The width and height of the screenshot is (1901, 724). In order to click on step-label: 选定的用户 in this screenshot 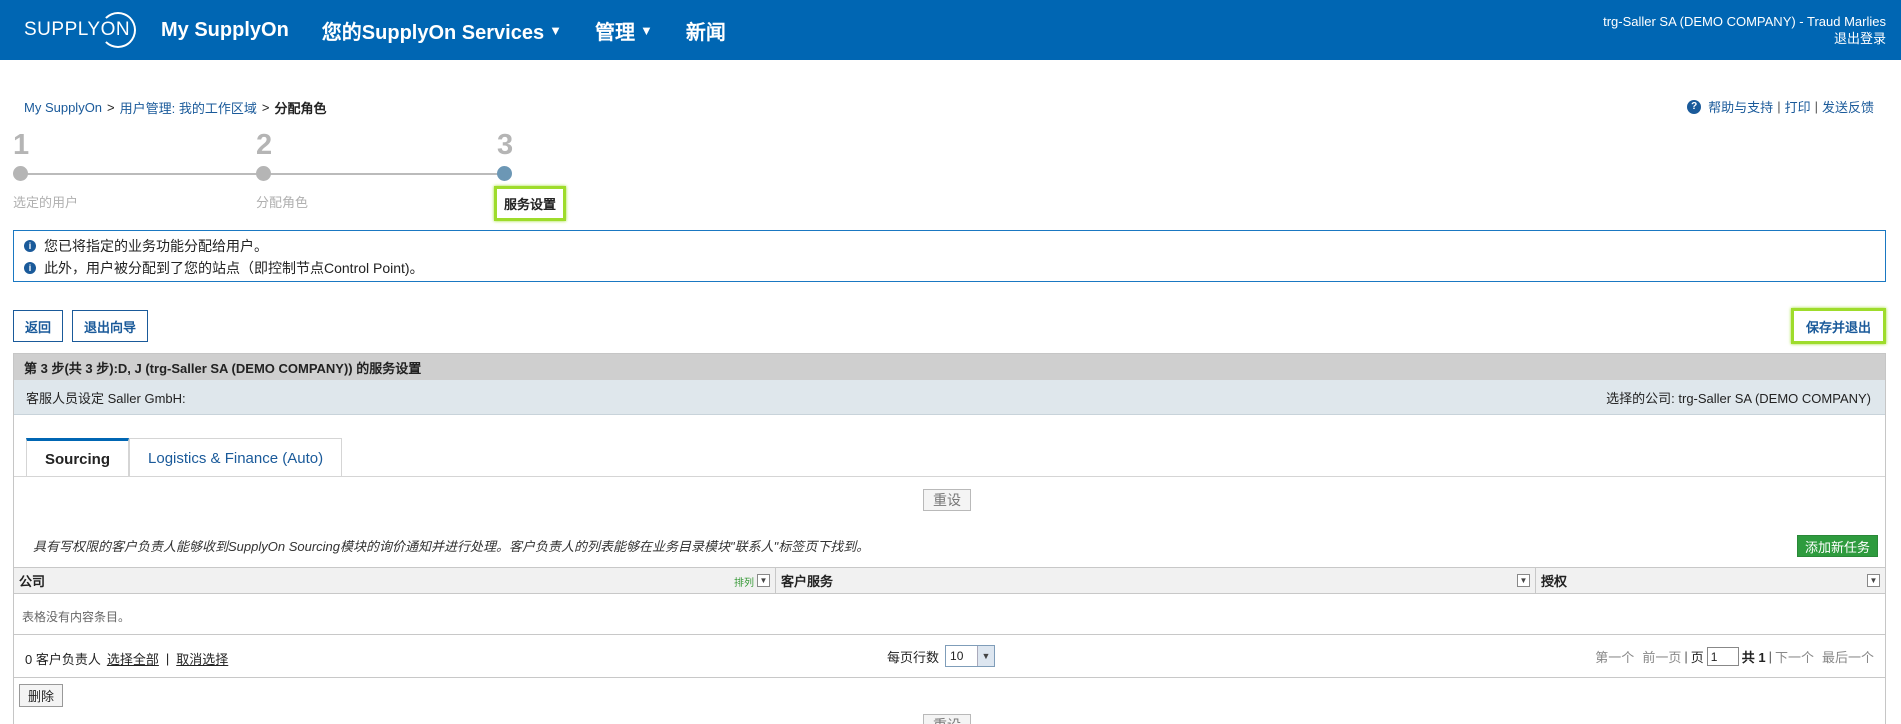, I will do `click(46, 202)`.